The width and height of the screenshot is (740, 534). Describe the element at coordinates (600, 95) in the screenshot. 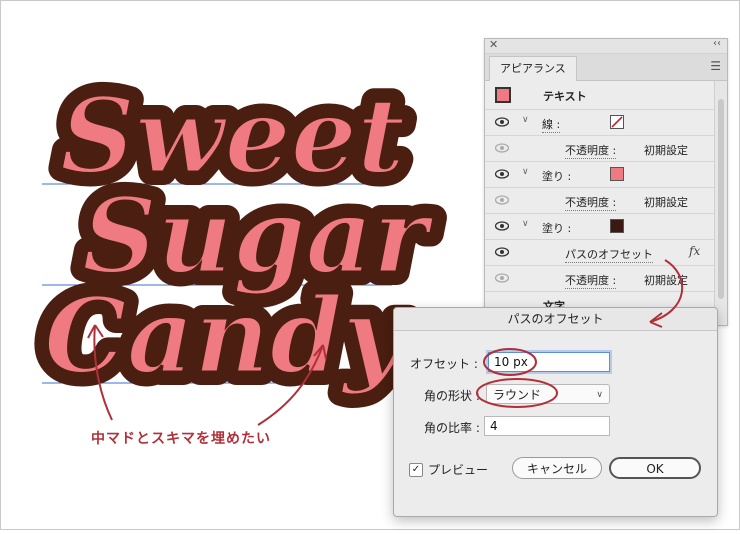

I see `appearance-row-text: テキスト` at that location.